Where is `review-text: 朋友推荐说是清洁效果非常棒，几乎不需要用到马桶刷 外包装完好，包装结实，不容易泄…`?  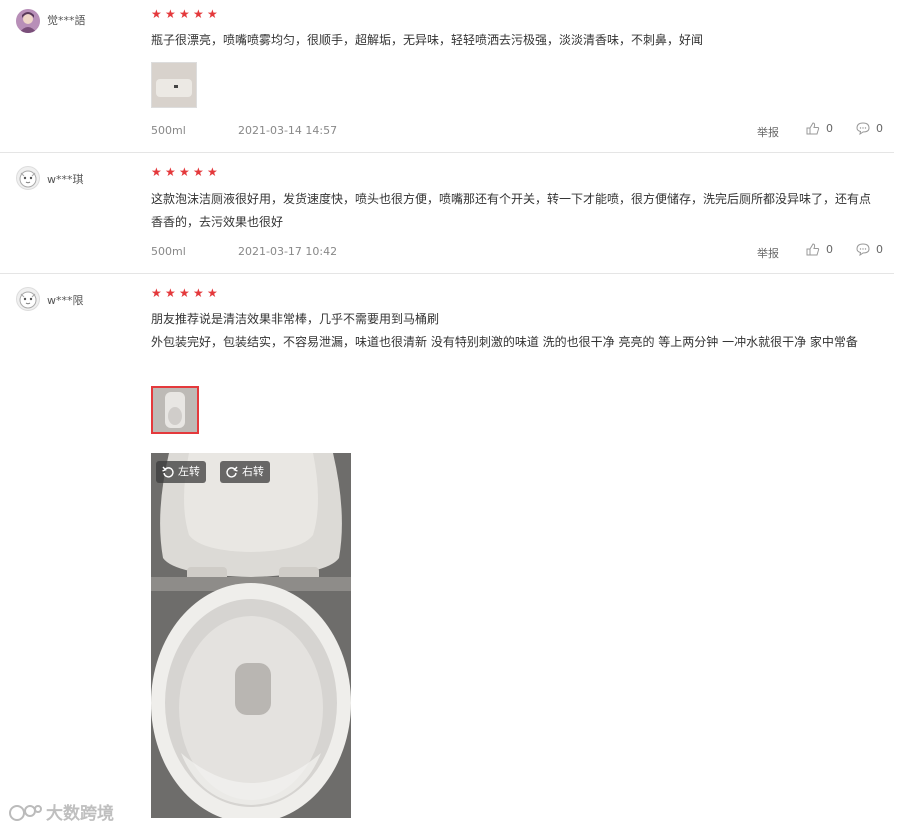
review-text: 朋友推荐说是清洁效果非常棒，几乎不需要用到马桶刷 外包装完好，包装结实，不容易泄… is located at coordinates (516, 331).